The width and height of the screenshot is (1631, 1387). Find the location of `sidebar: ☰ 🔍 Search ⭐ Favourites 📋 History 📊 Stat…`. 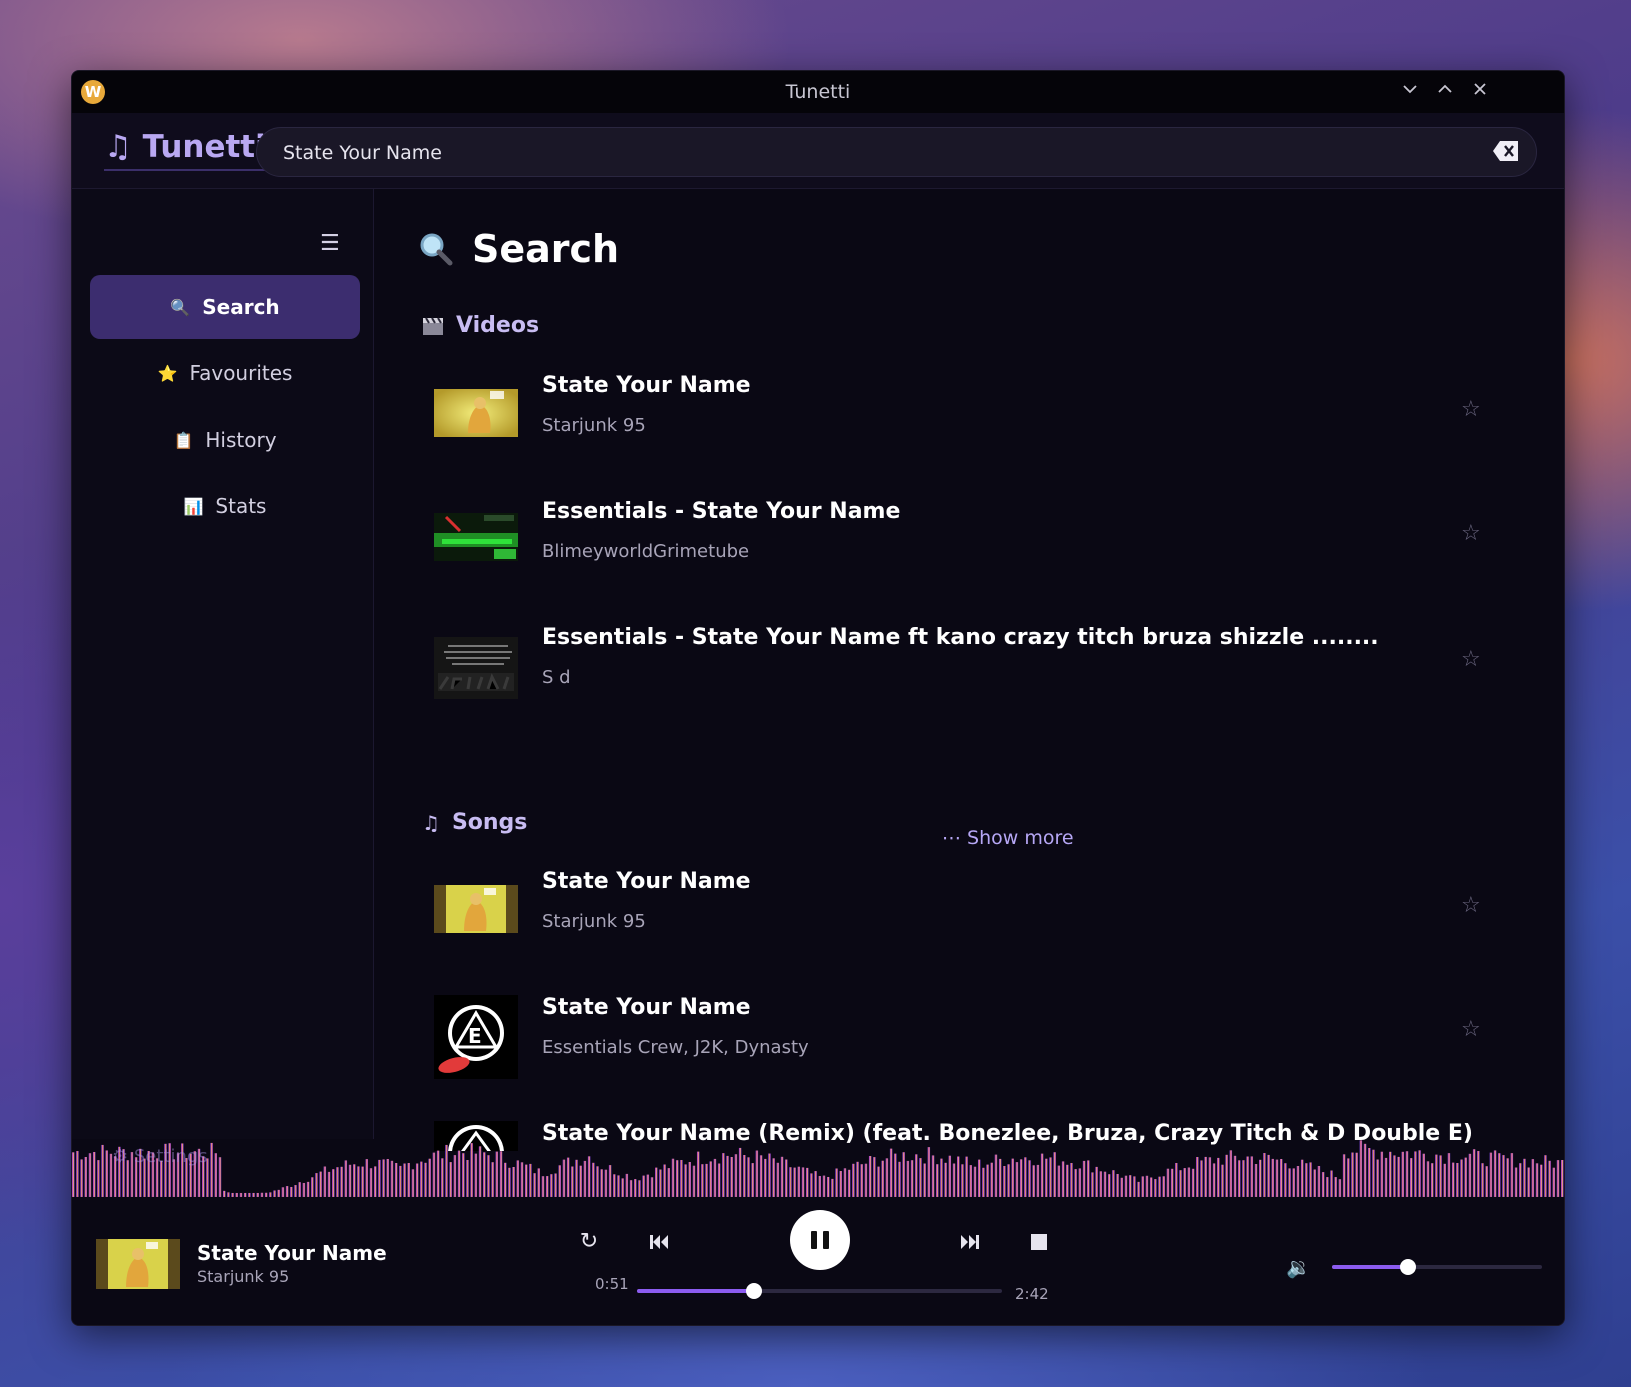

sidebar: ☰ 🔍 Search ⭐ Favourites 📋 History 📊 Stat… is located at coordinates (223, 664).